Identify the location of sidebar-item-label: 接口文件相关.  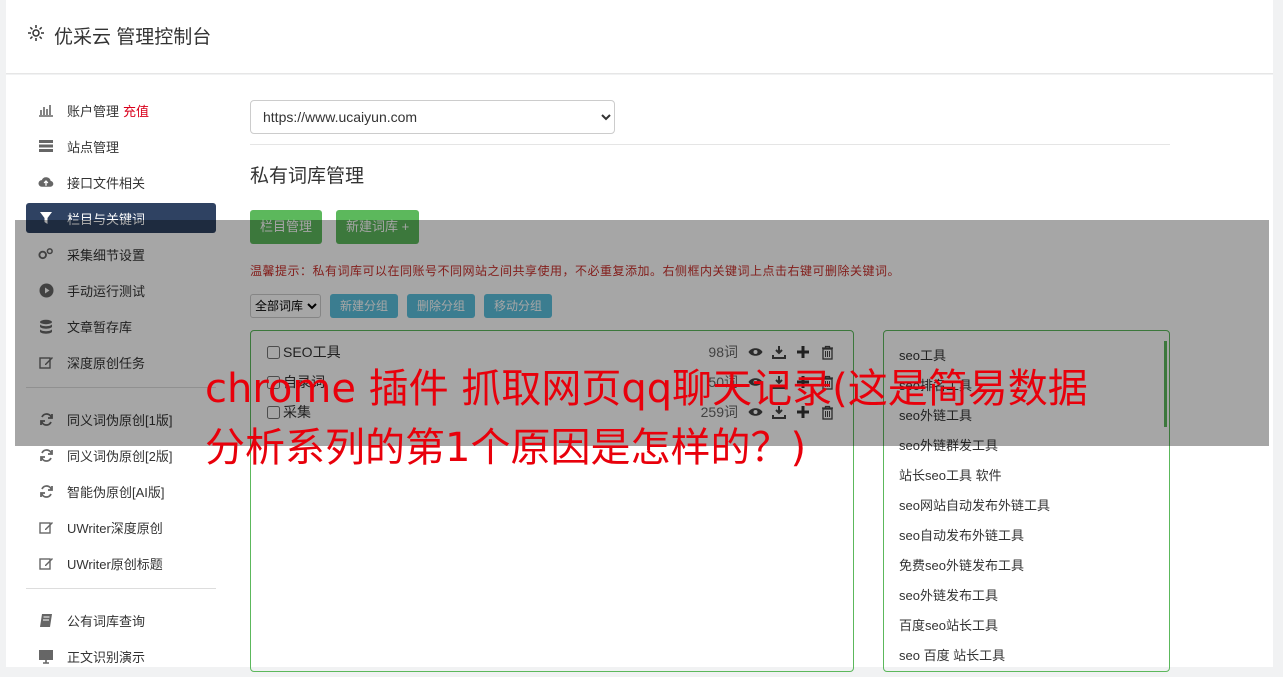
(106, 183).